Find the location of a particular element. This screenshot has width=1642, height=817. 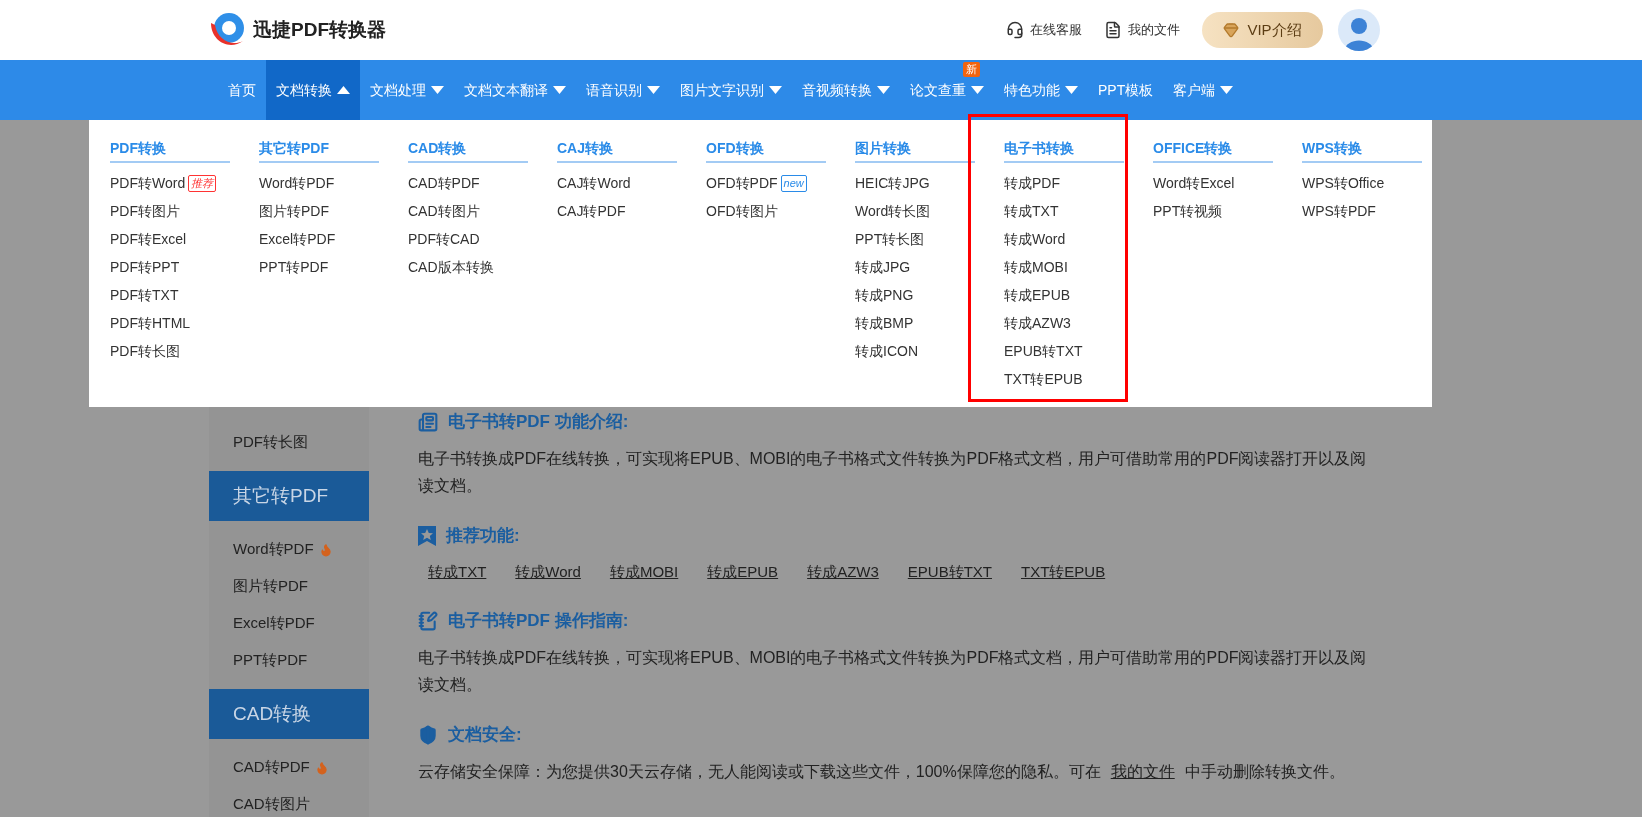

menu-item: PPT转长图 is located at coordinates (915, 239).